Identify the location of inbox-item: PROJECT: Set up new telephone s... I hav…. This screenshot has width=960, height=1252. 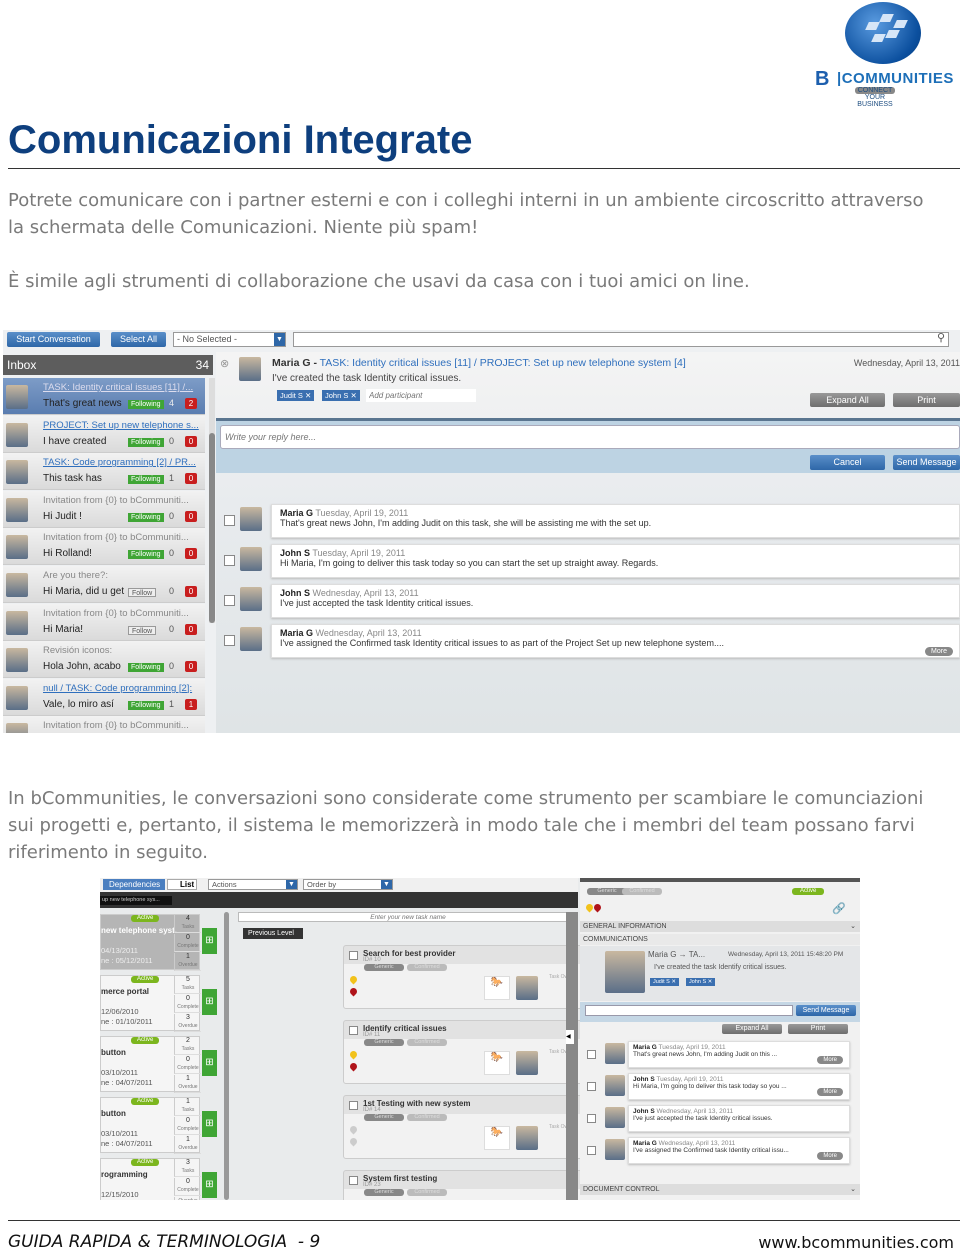
(104, 434).